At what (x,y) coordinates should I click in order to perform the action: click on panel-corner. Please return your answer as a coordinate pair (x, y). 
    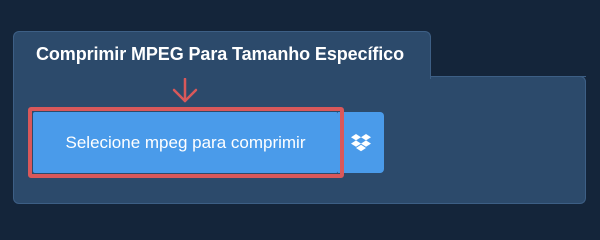
    Looking at the image, I should click on (582, 80).